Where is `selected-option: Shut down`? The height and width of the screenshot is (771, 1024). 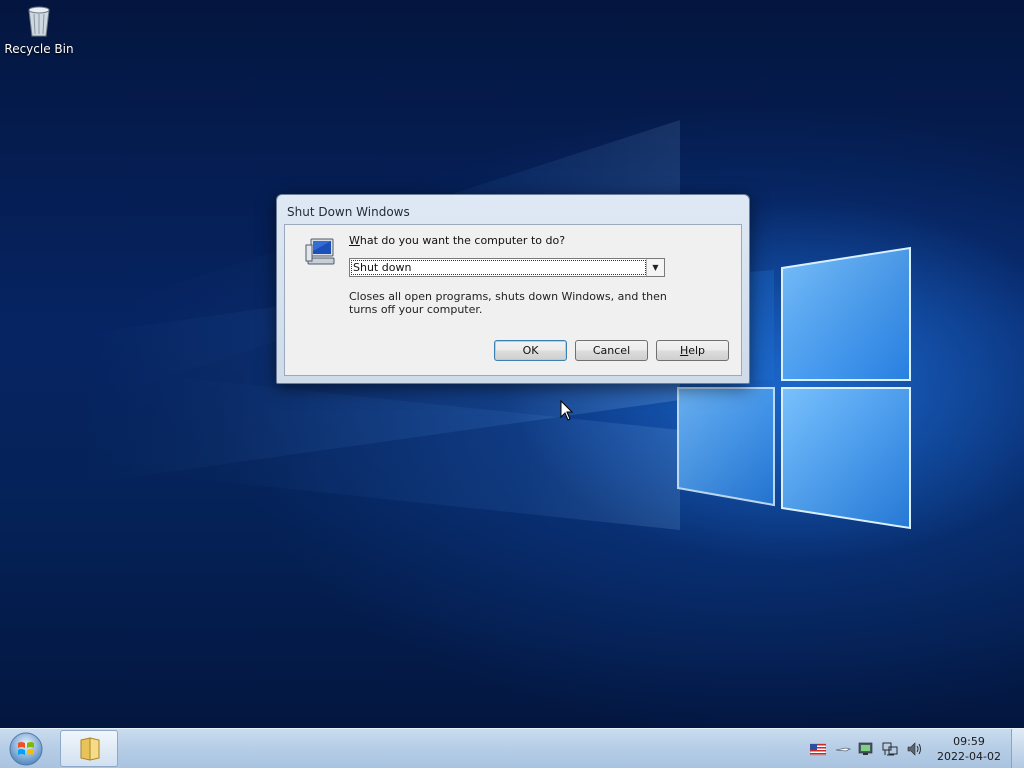
selected-option: Shut down is located at coordinates (498, 267).